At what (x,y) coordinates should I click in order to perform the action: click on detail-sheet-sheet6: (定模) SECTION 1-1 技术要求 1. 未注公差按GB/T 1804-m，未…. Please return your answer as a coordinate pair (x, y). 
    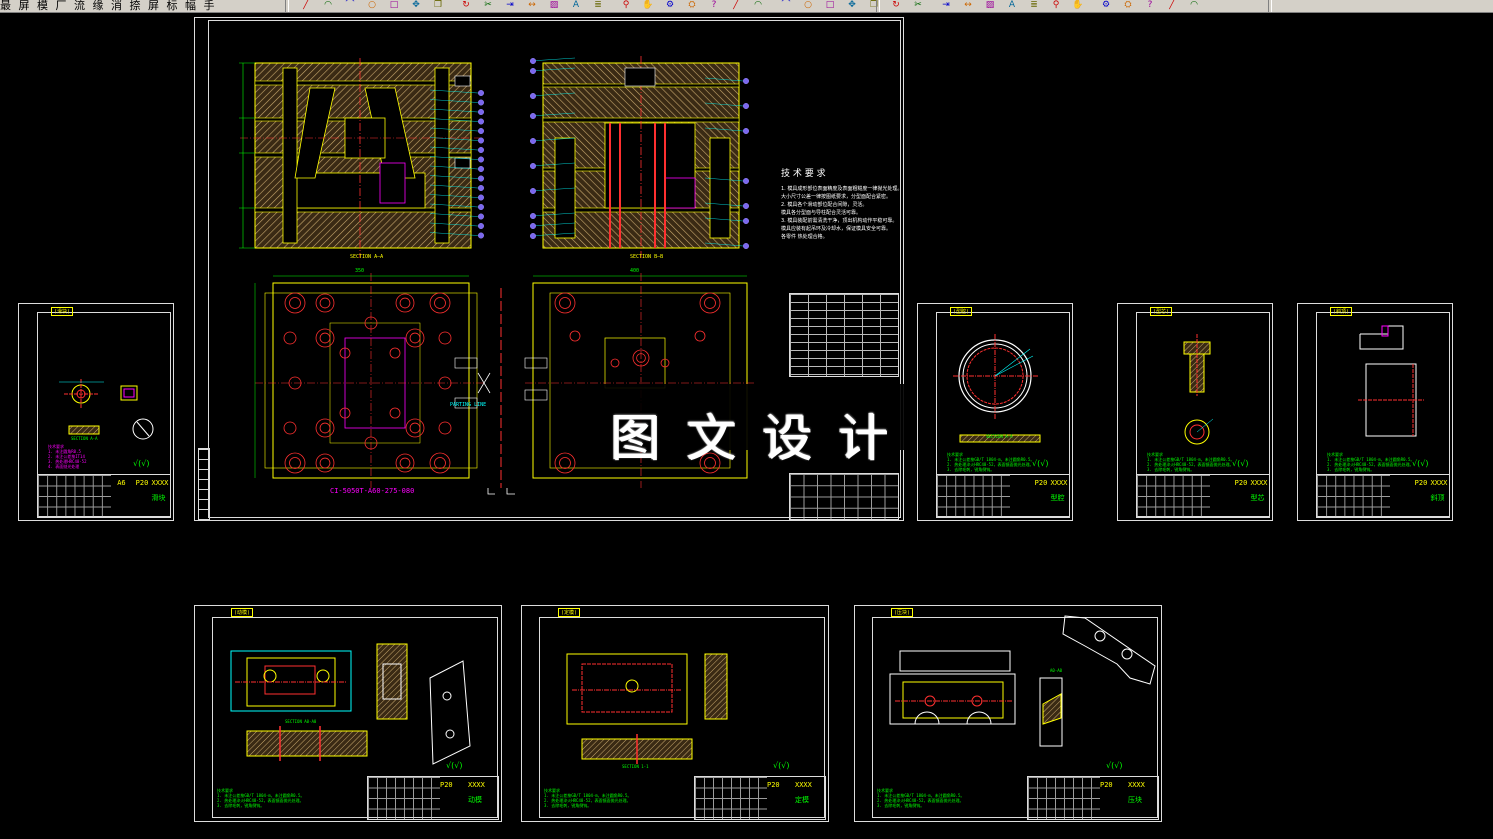
    Looking at the image, I should click on (675, 713).